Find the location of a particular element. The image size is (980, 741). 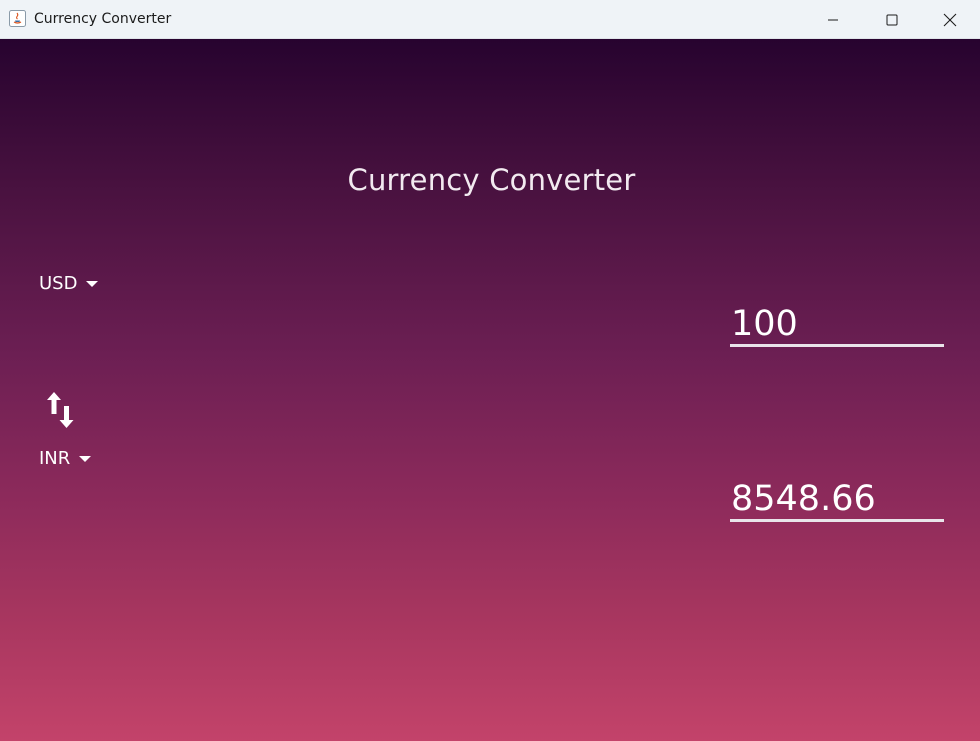

maximize-button is located at coordinates (892, 19).